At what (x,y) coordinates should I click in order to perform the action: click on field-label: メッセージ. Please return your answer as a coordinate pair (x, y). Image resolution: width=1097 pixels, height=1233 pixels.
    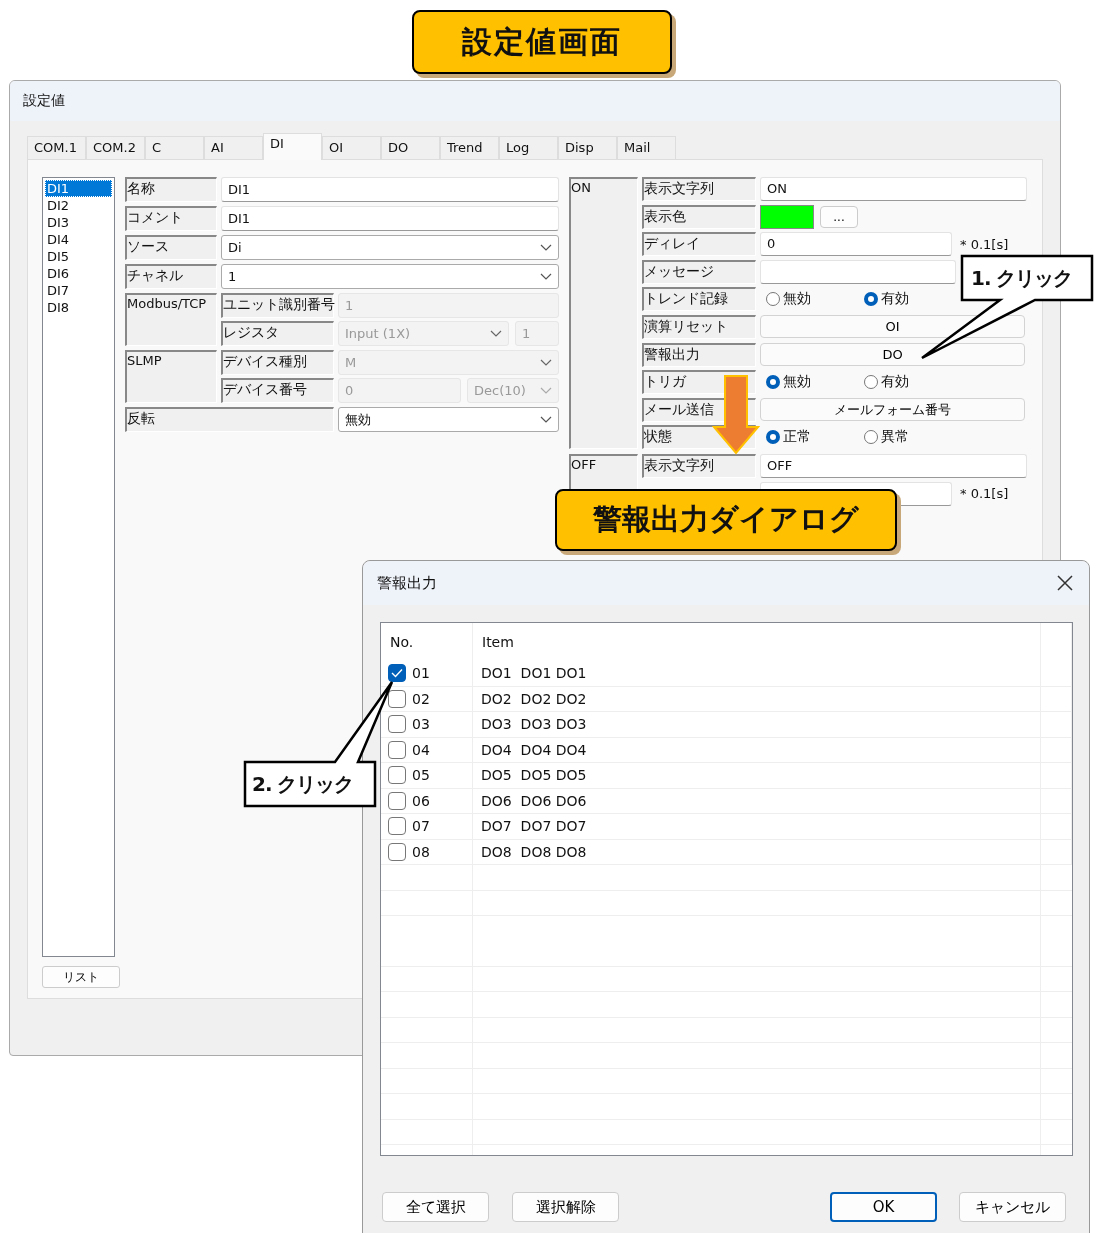
    Looking at the image, I should click on (699, 271).